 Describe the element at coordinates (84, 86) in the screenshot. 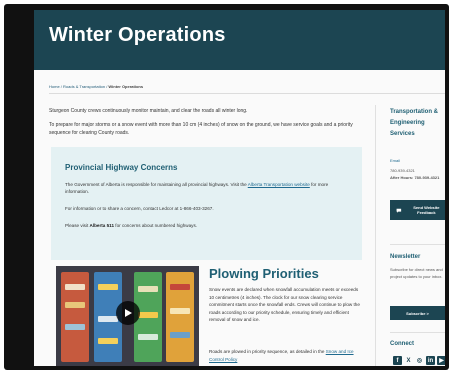

I see `breadcrumb-section: Roads & Transportation` at that location.